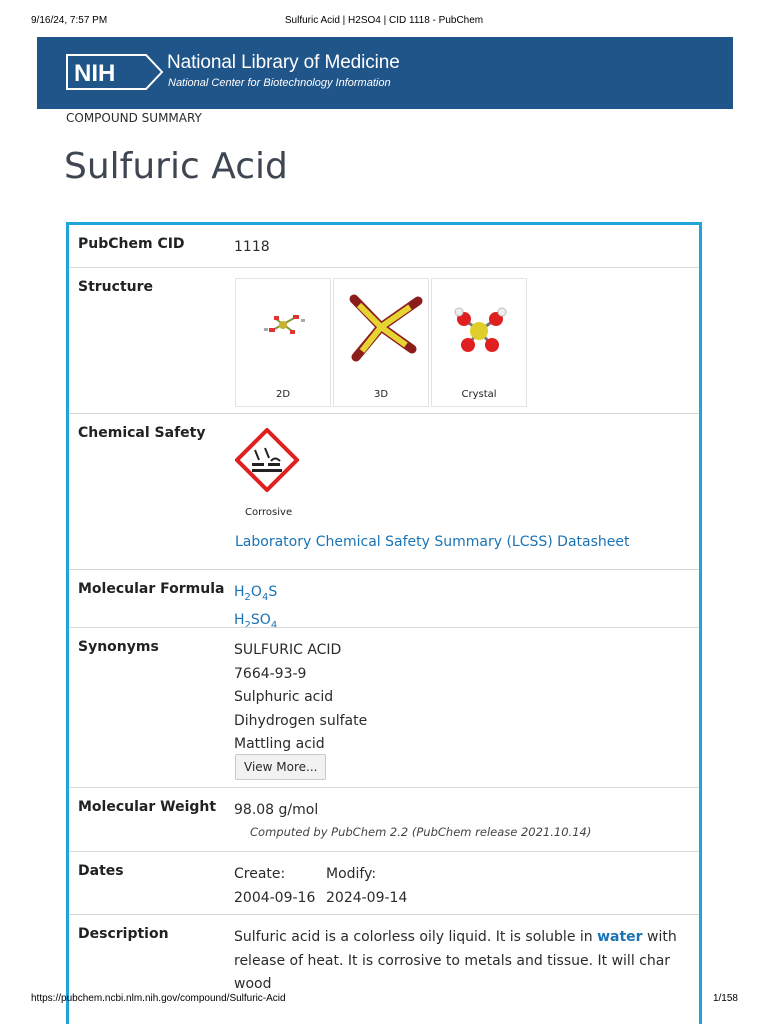 This screenshot has width=768, height=1028. Describe the element at coordinates (274, 886) in the screenshot. I see `create-date: Create: 2004-09-16` at that location.